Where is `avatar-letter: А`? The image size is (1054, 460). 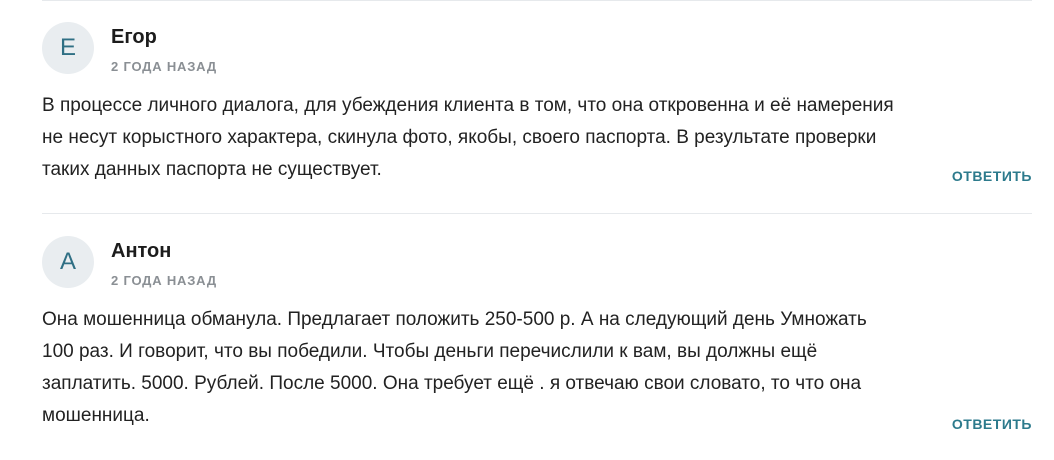
avatar-letter: А is located at coordinates (67, 261).